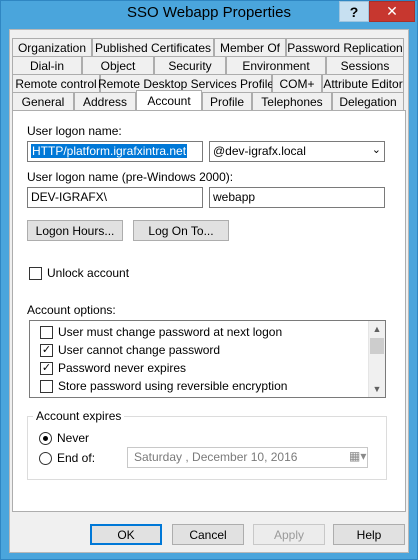 The image size is (418, 560). Describe the element at coordinates (227, 101) in the screenshot. I see `tab-profile: Profile` at that location.